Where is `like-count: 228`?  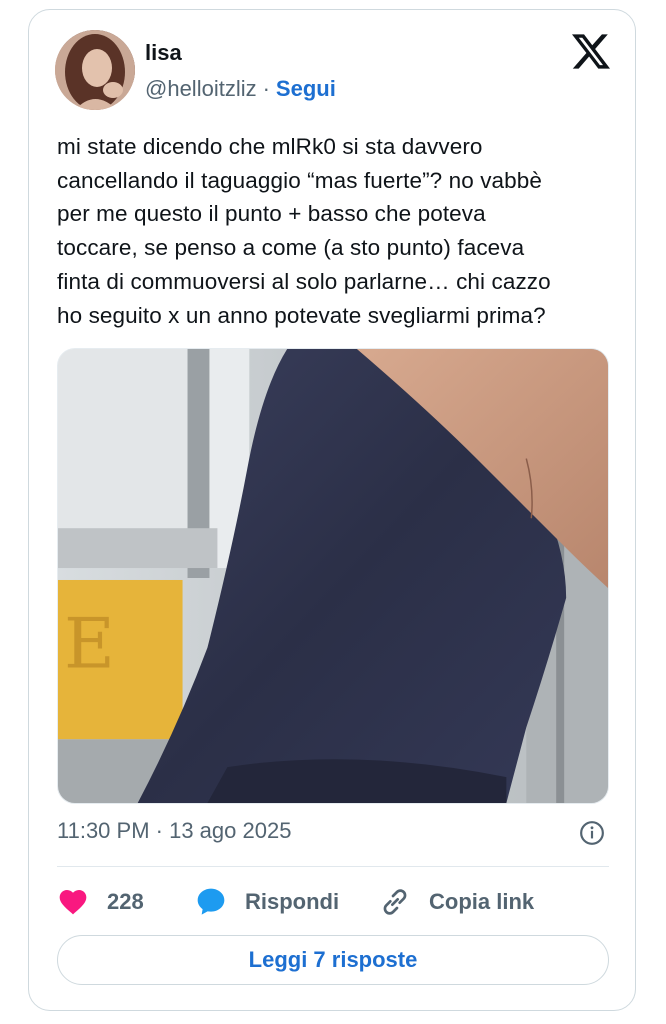
like-count: 228 is located at coordinates (125, 901).